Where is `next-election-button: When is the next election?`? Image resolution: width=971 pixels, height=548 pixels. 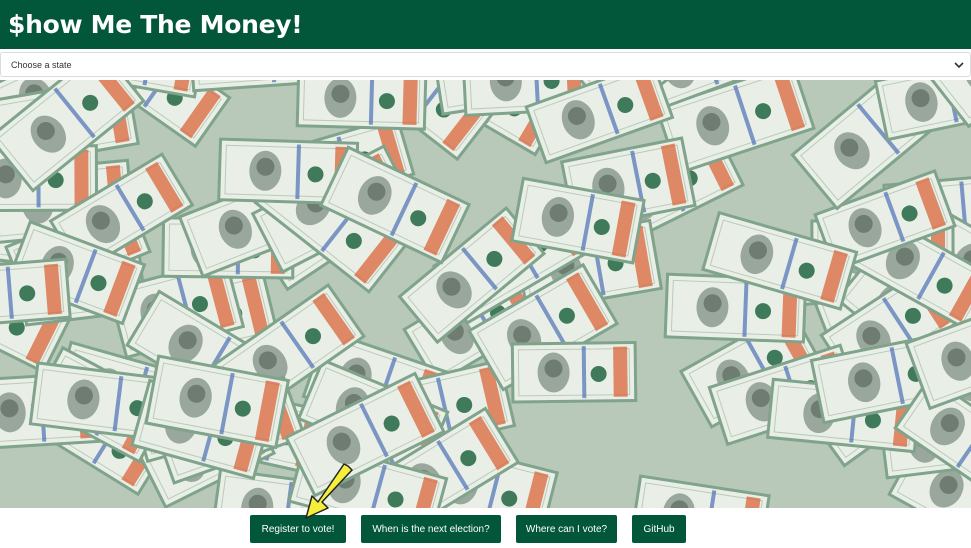 next-election-button: When is the next election? is located at coordinates (431, 529).